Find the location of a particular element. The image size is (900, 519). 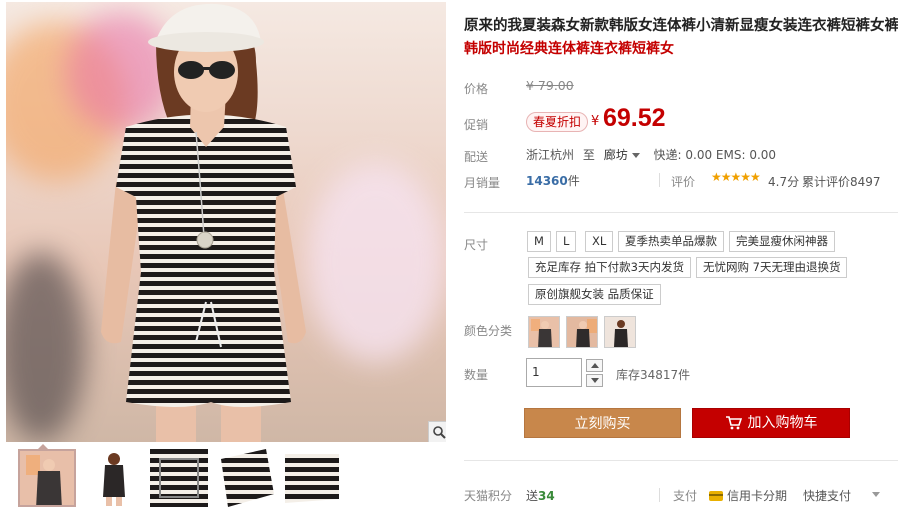

quantity-increase-button is located at coordinates (594, 365).